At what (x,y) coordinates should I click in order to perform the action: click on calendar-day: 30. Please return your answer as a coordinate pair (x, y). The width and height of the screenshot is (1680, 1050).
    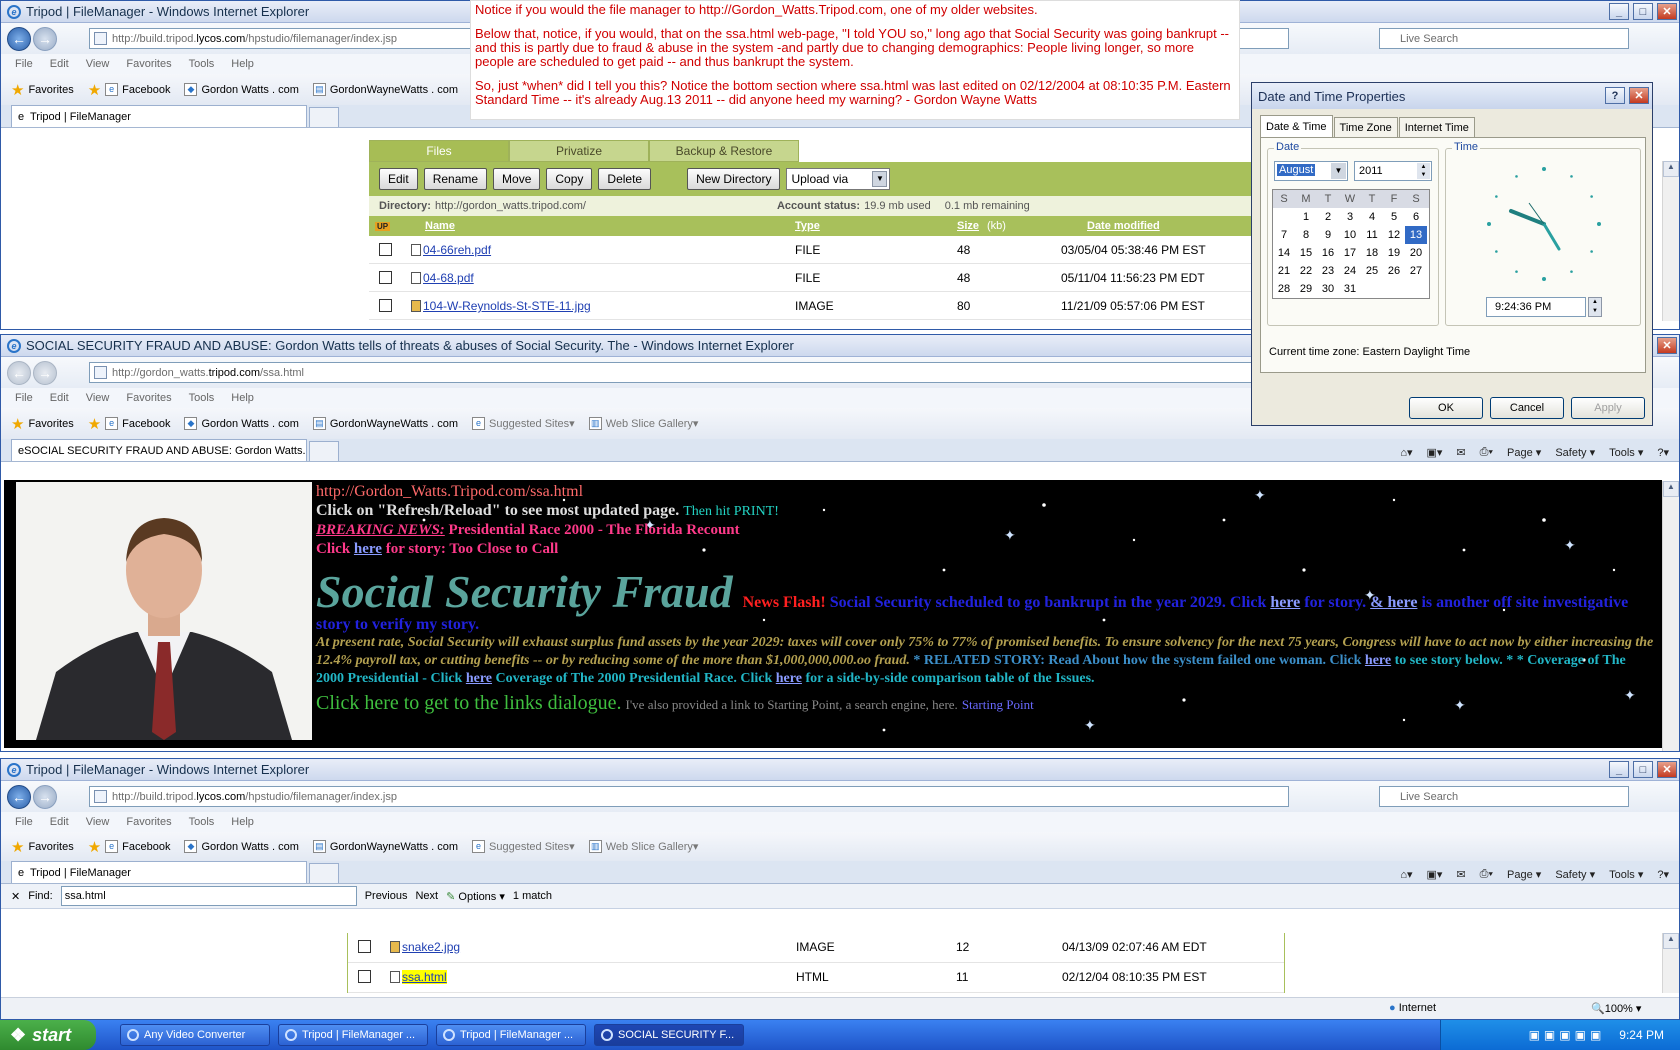
    Looking at the image, I should click on (1328, 289).